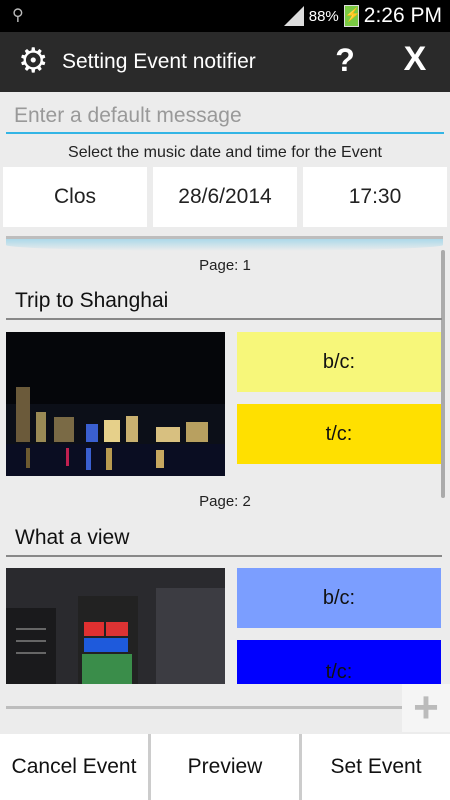 Image resolution: width=450 pixels, height=800 pixels. Describe the element at coordinates (345, 60) in the screenshot. I see `help-button: ?` at that location.